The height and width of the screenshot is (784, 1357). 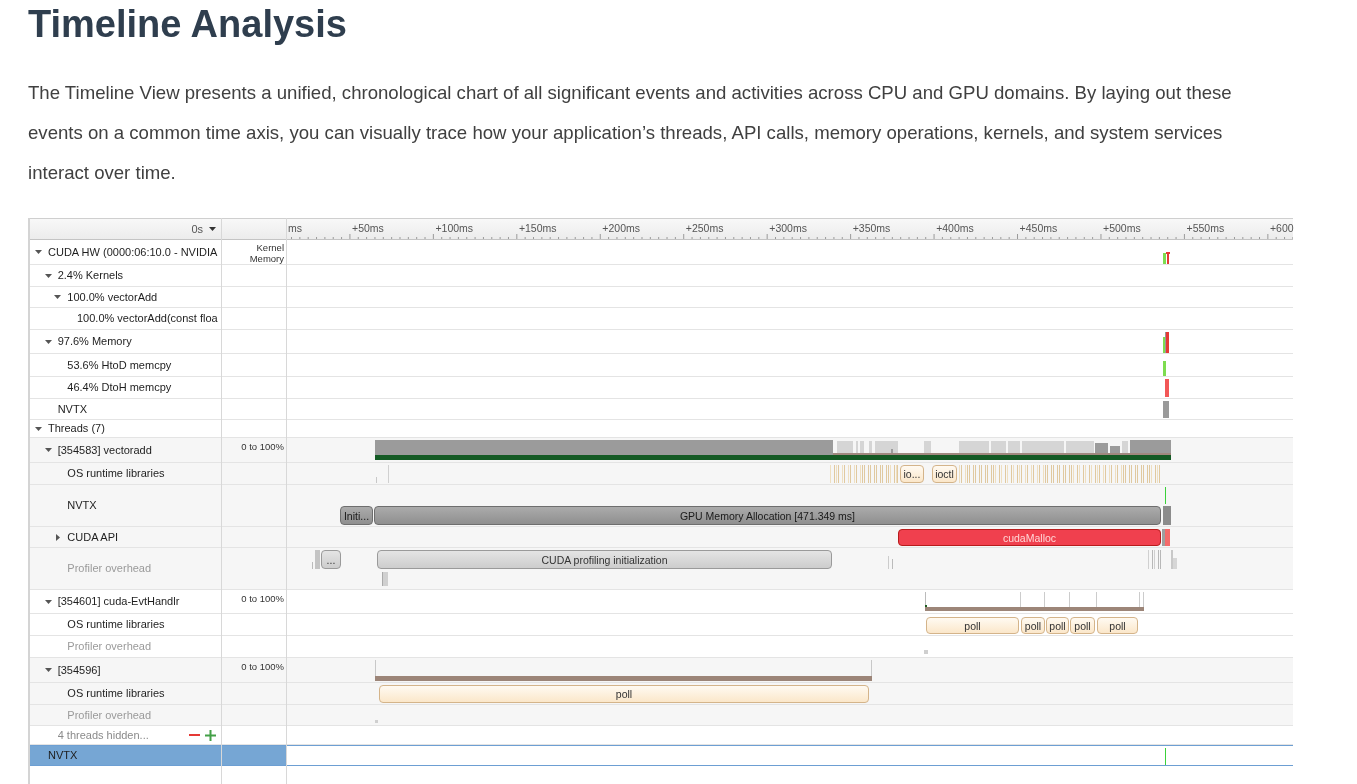 What do you see at coordinates (537, 228) in the screenshot?
I see `ruler-tick-label: +150ms` at bounding box center [537, 228].